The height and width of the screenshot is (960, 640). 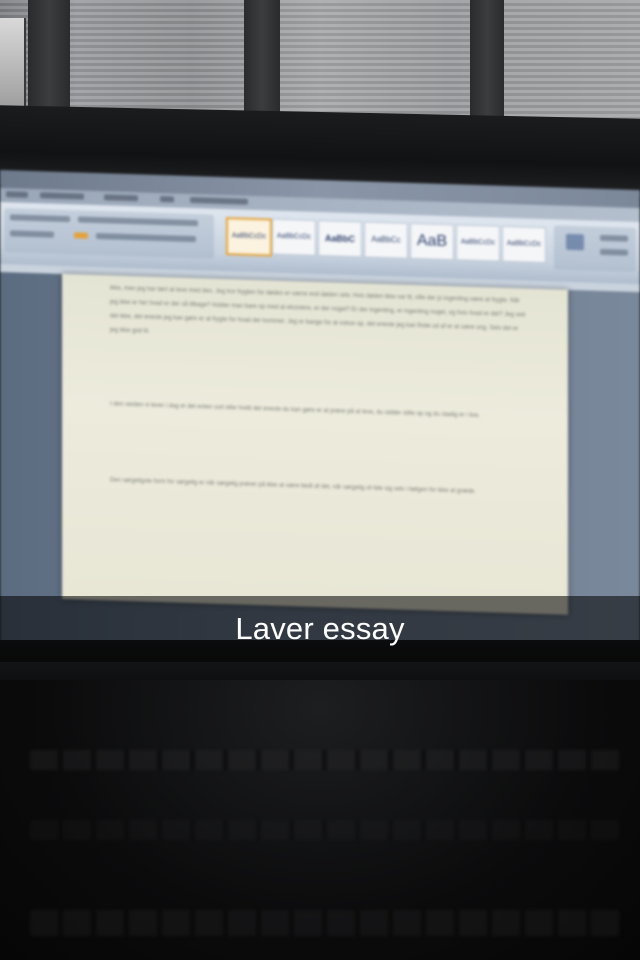 What do you see at coordinates (386, 240) in the screenshot?
I see `style-heading-2: AaBbCc` at bounding box center [386, 240].